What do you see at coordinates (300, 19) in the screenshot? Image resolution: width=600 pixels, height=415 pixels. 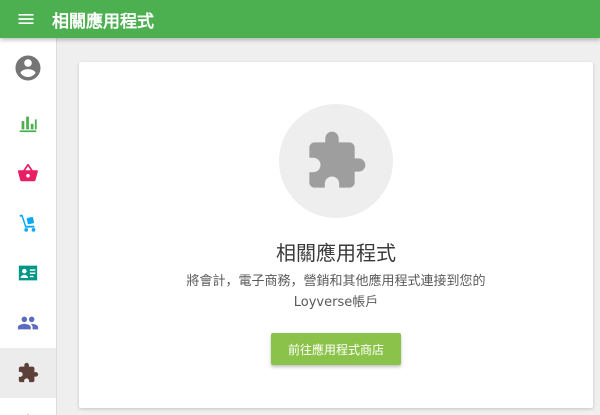 I see `top-app-bar: 相關應用程式` at bounding box center [300, 19].